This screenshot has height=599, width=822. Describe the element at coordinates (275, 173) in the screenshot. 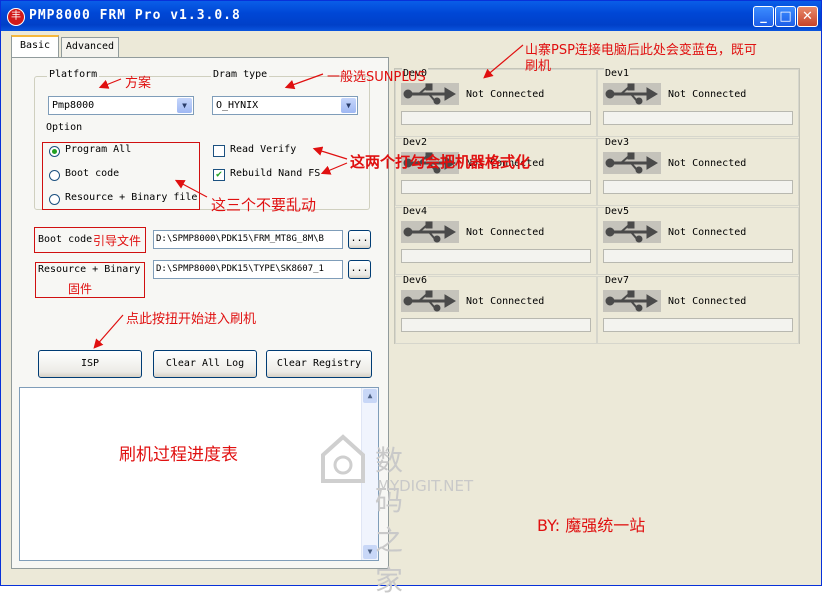

I see `rebuild-nand-label: Rebuild Nand FS` at that location.